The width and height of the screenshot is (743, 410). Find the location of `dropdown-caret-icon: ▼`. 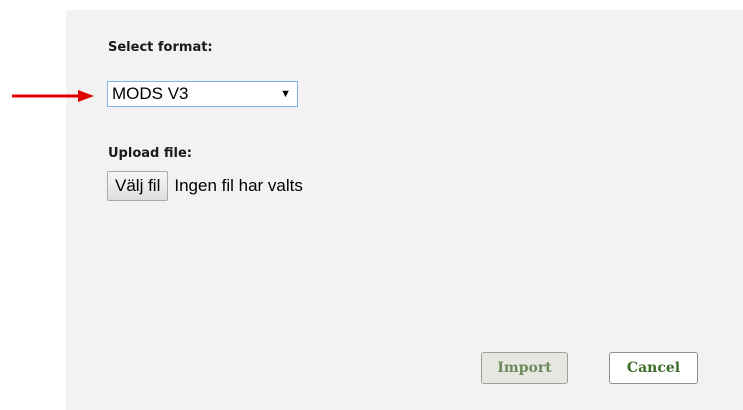

dropdown-caret-icon: ▼ is located at coordinates (285, 94).